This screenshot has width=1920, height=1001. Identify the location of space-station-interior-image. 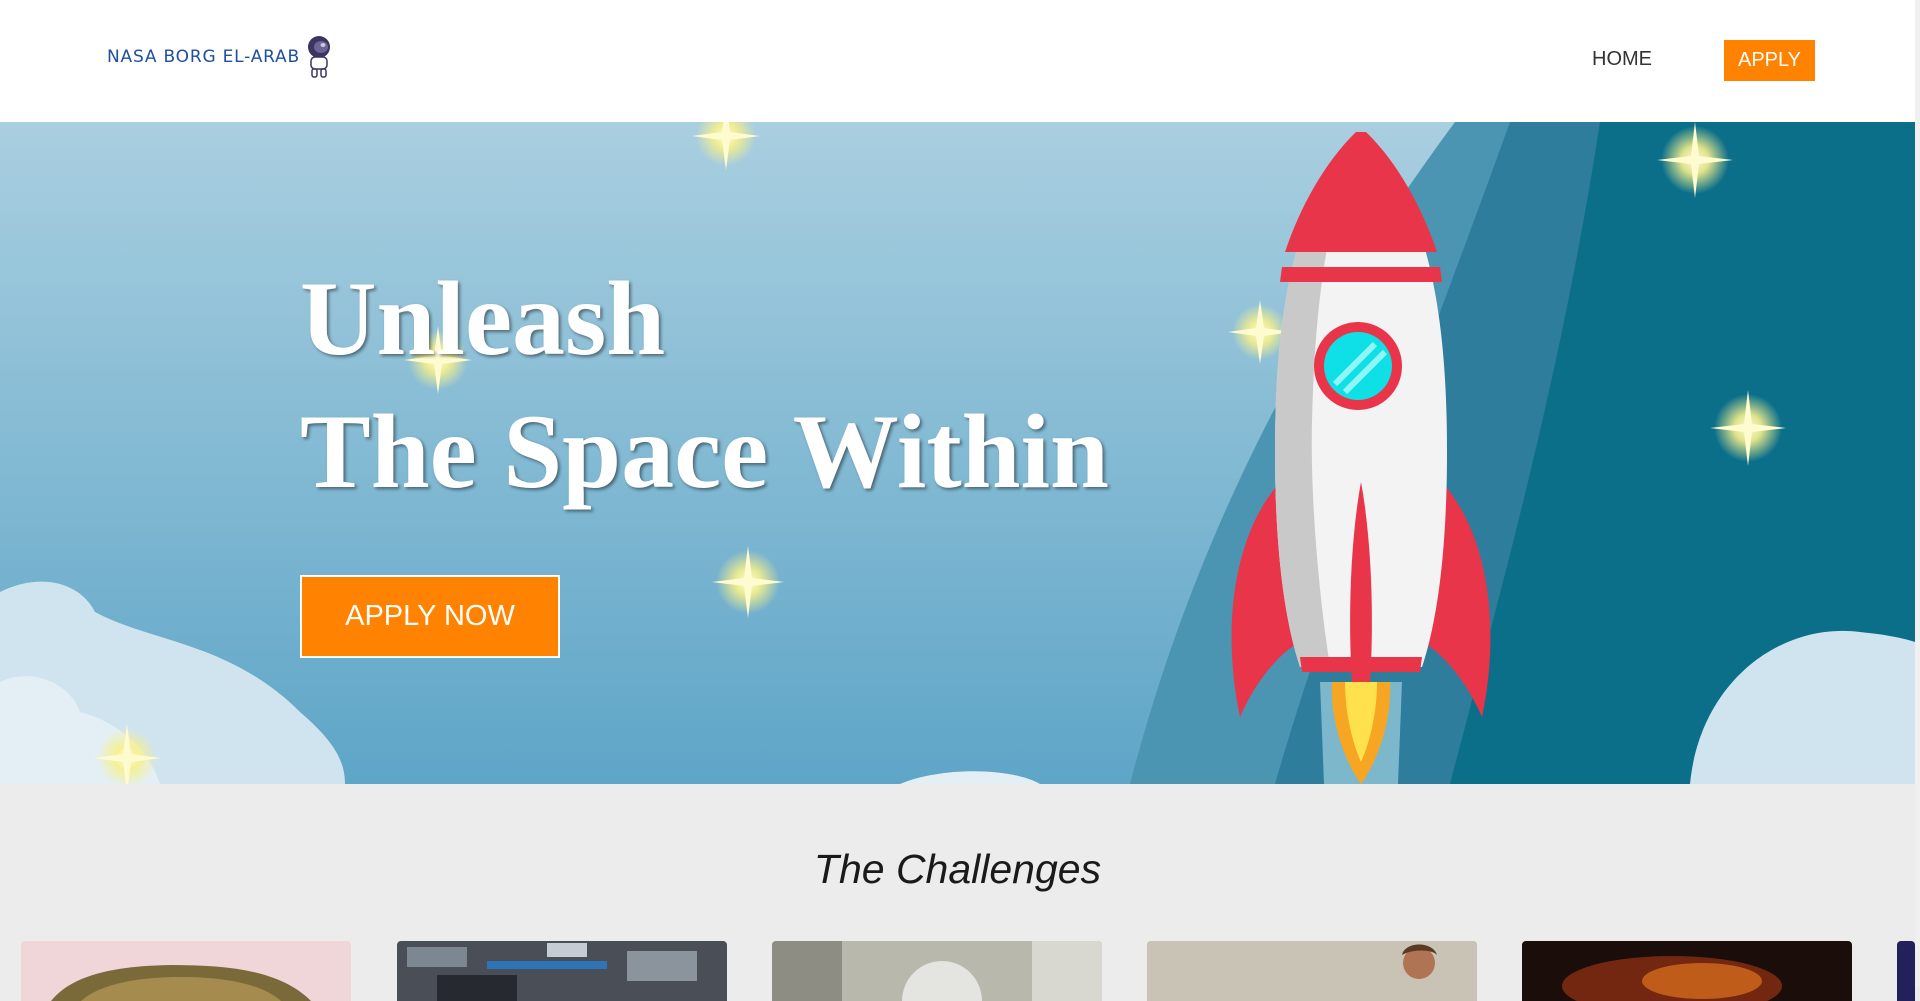
(562, 971).